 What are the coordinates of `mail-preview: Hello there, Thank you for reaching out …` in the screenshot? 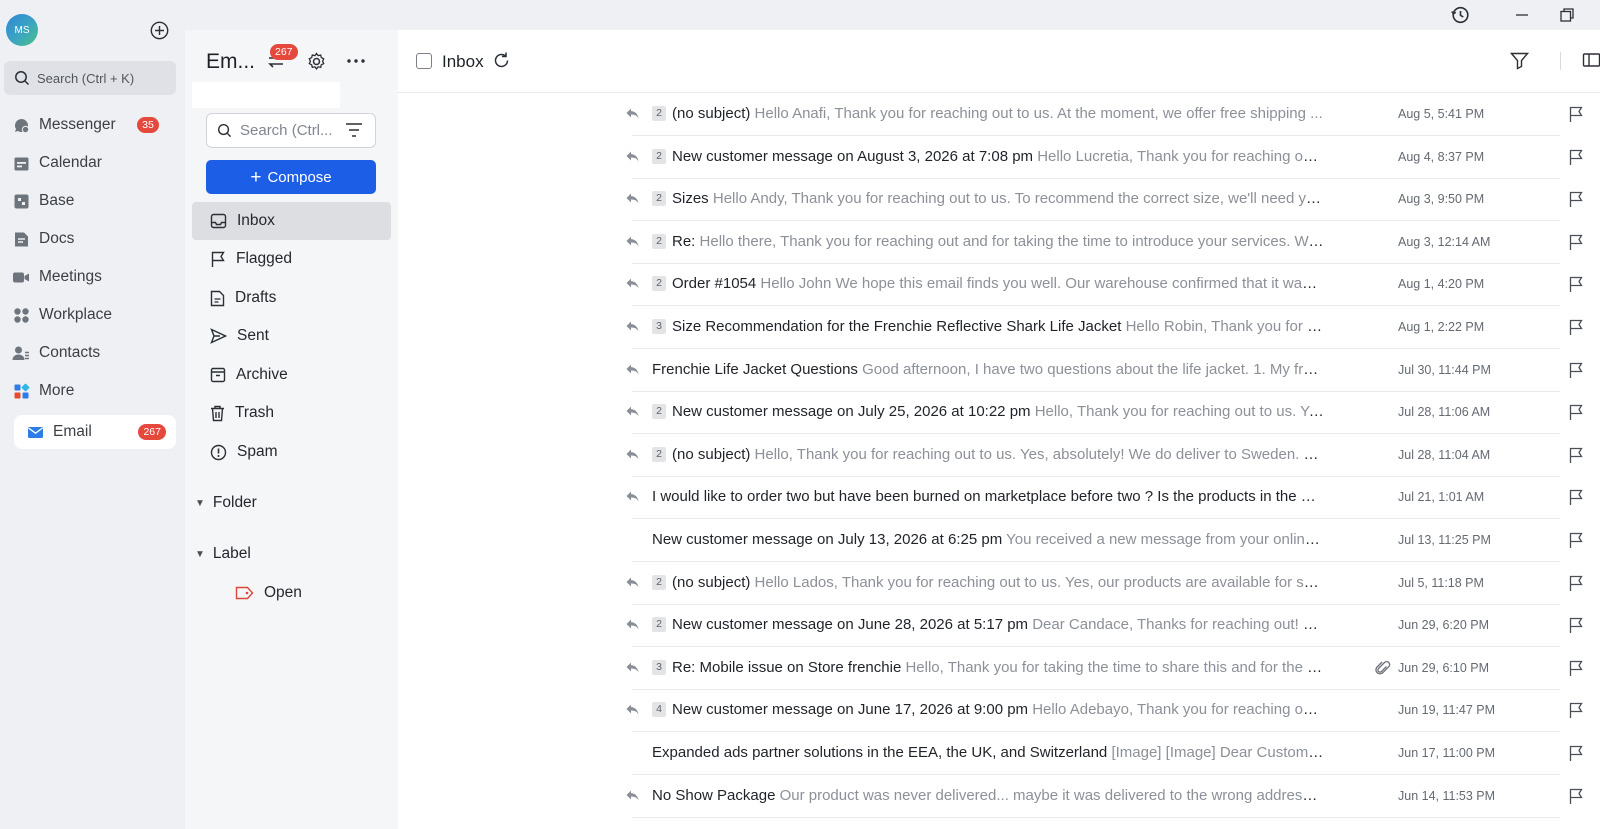 It's located at (1011, 241).